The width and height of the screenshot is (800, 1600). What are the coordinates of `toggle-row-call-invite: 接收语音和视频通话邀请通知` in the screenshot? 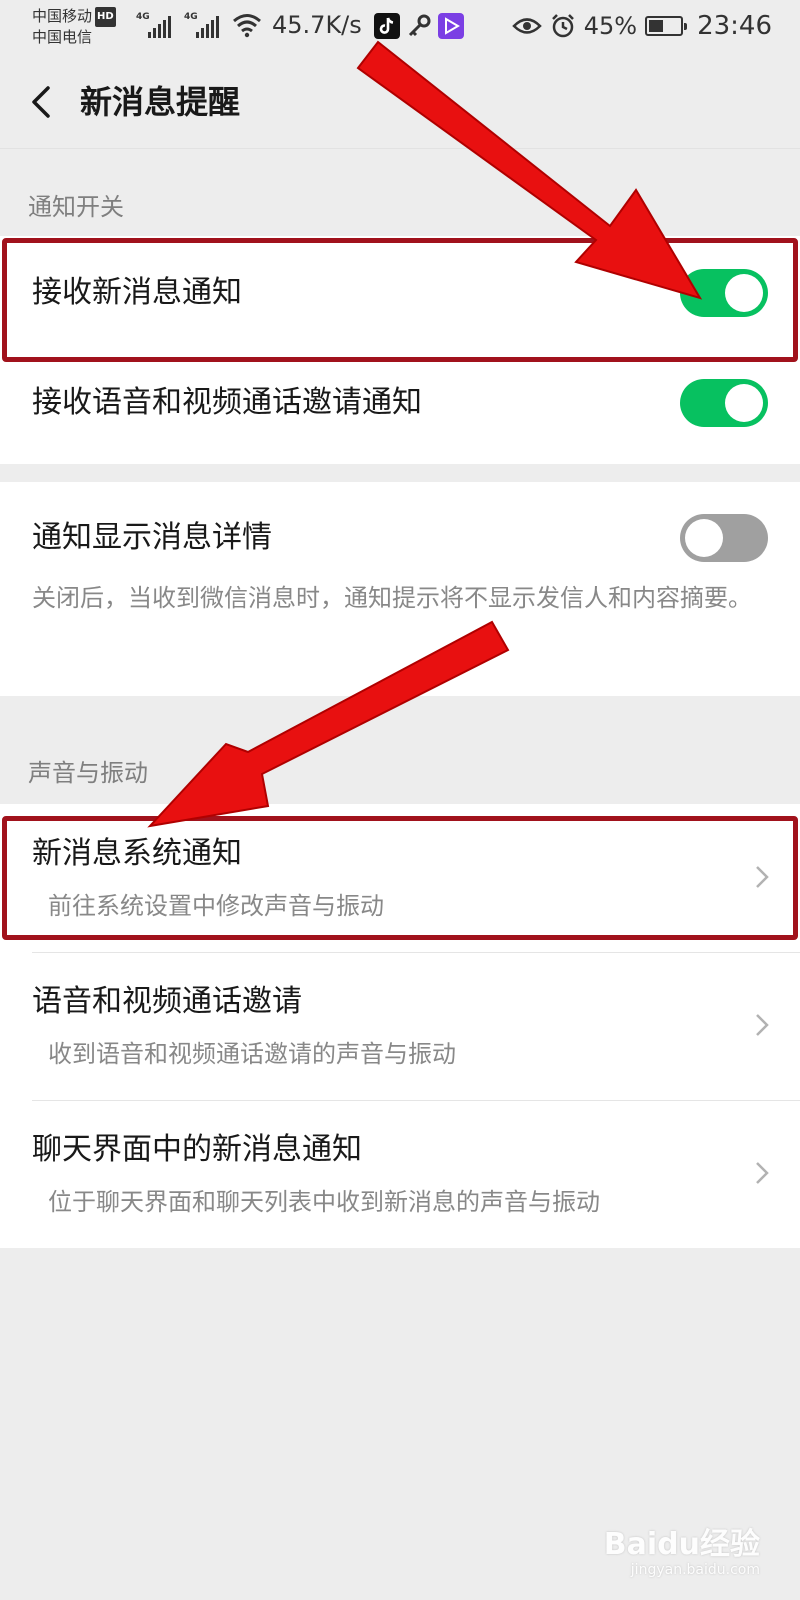 It's located at (400, 407).